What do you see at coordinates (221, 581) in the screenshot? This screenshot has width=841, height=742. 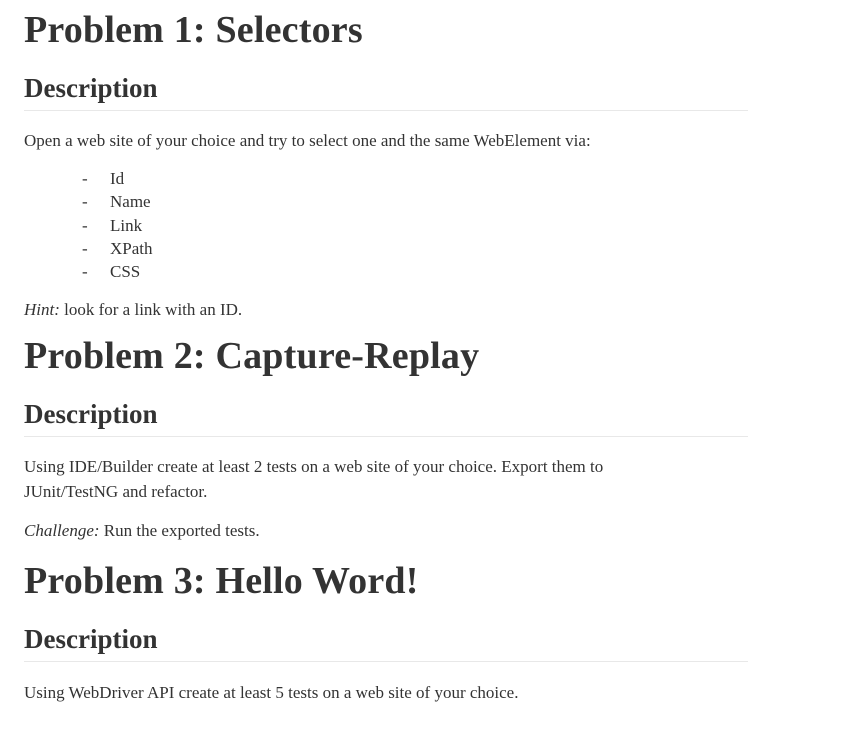 I see `problem-3-title: Problem 3: Hello Word!` at bounding box center [221, 581].